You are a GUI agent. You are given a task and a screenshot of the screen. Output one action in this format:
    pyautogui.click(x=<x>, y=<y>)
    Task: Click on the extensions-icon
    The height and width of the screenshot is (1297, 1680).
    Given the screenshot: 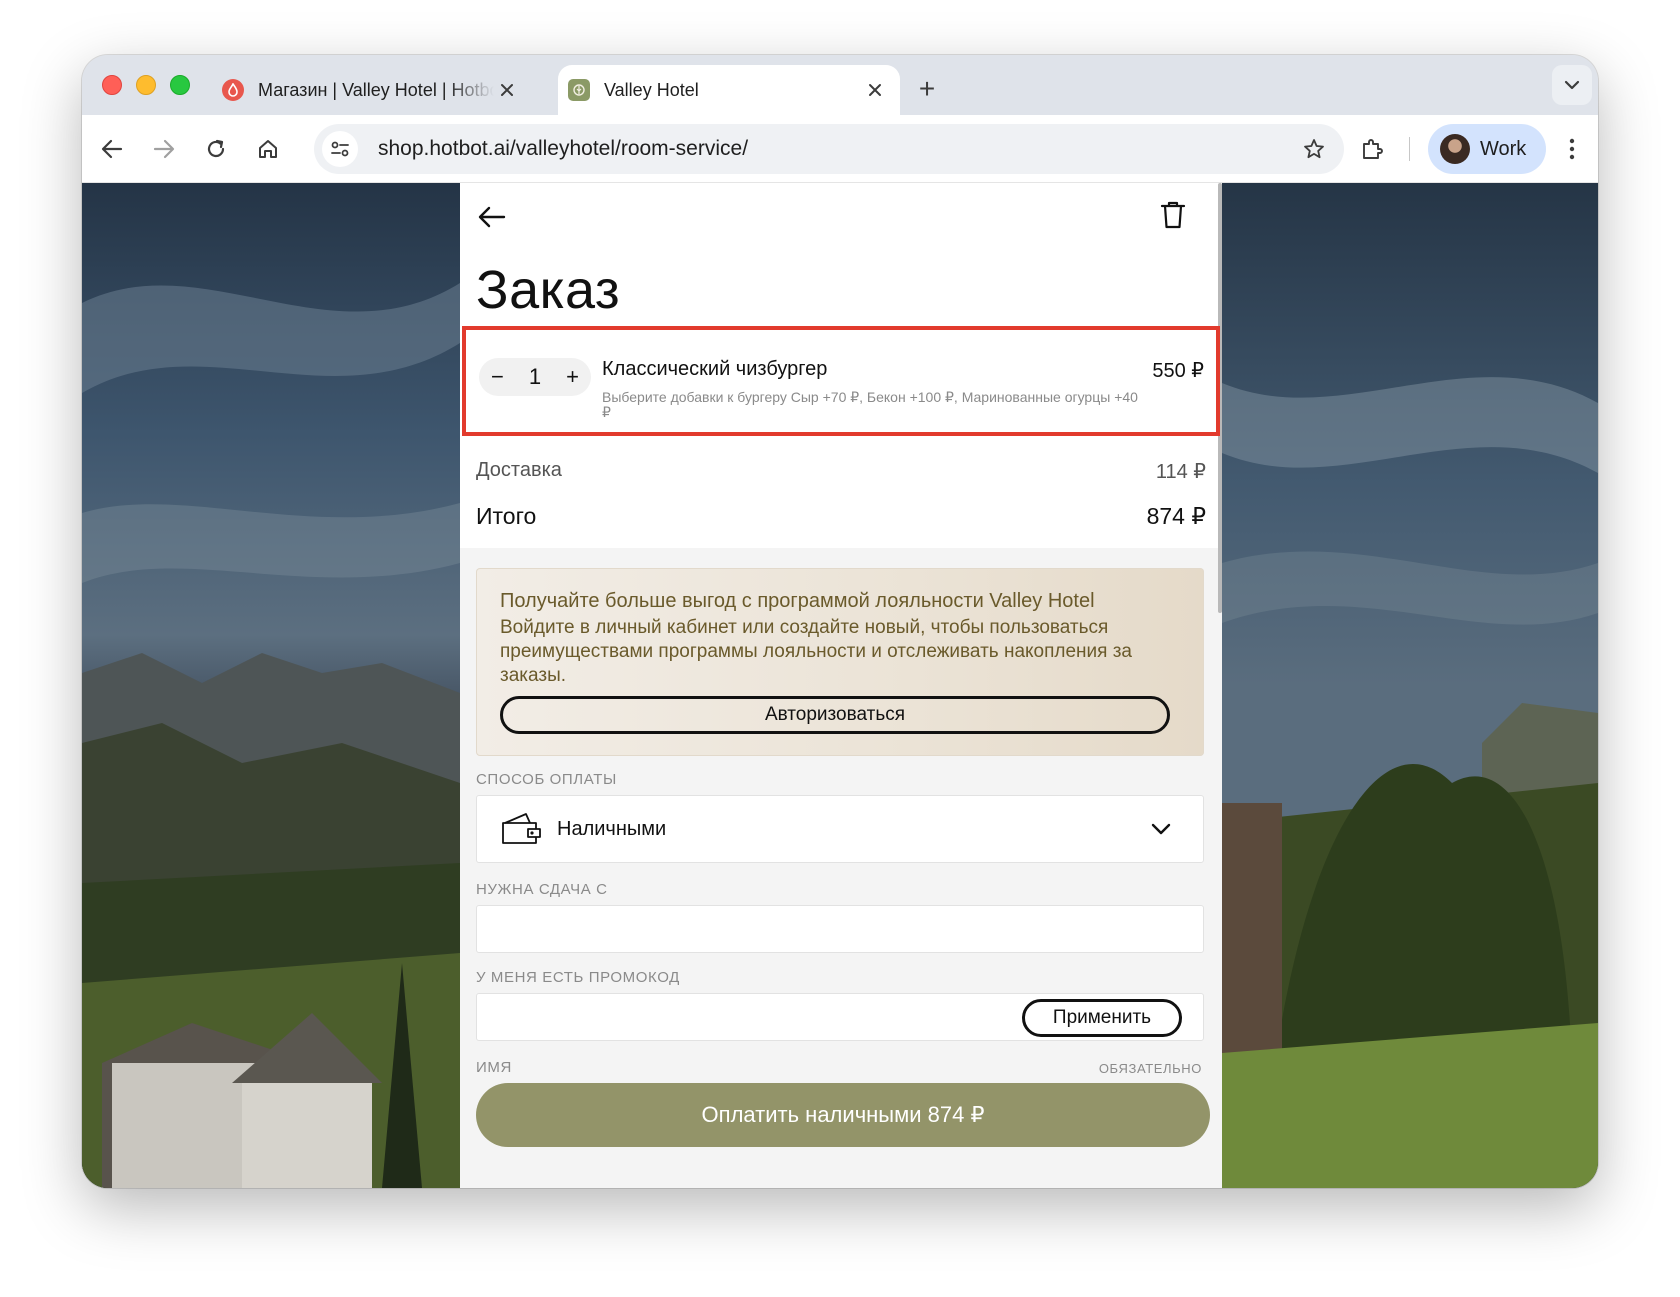 What is the action you would take?
    pyautogui.click(x=1373, y=149)
    